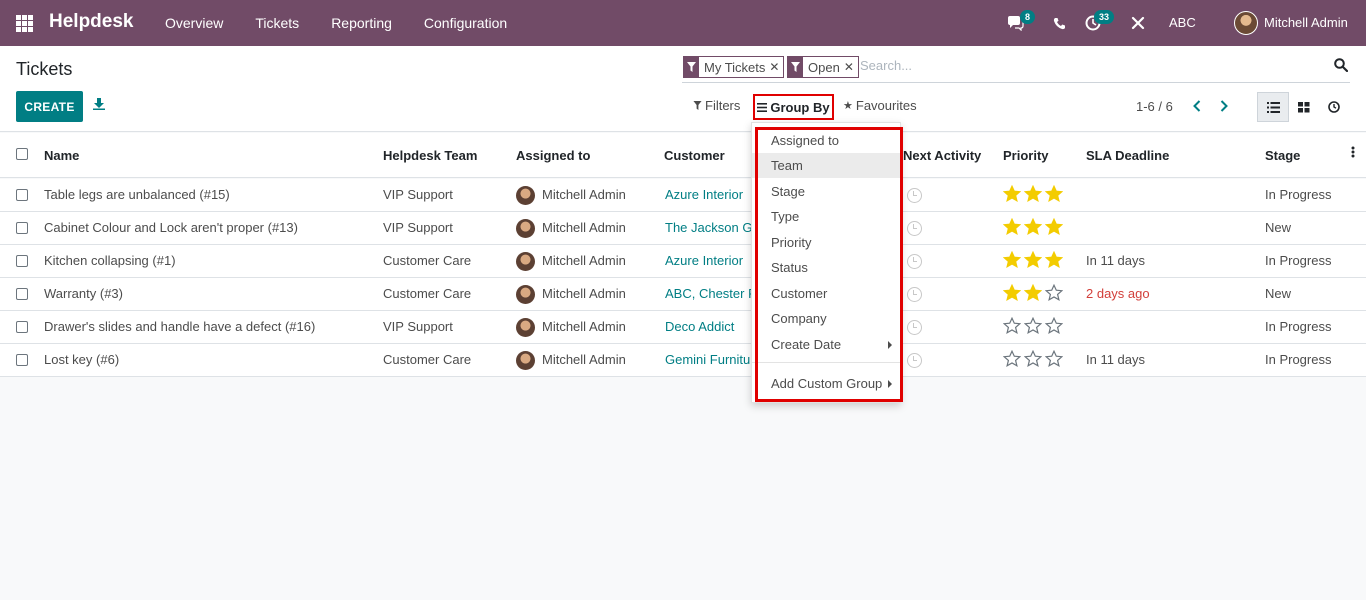 The width and height of the screenshot is (1366, 600). I want to click on menu-tickets: Tickets, so click(277, 23).